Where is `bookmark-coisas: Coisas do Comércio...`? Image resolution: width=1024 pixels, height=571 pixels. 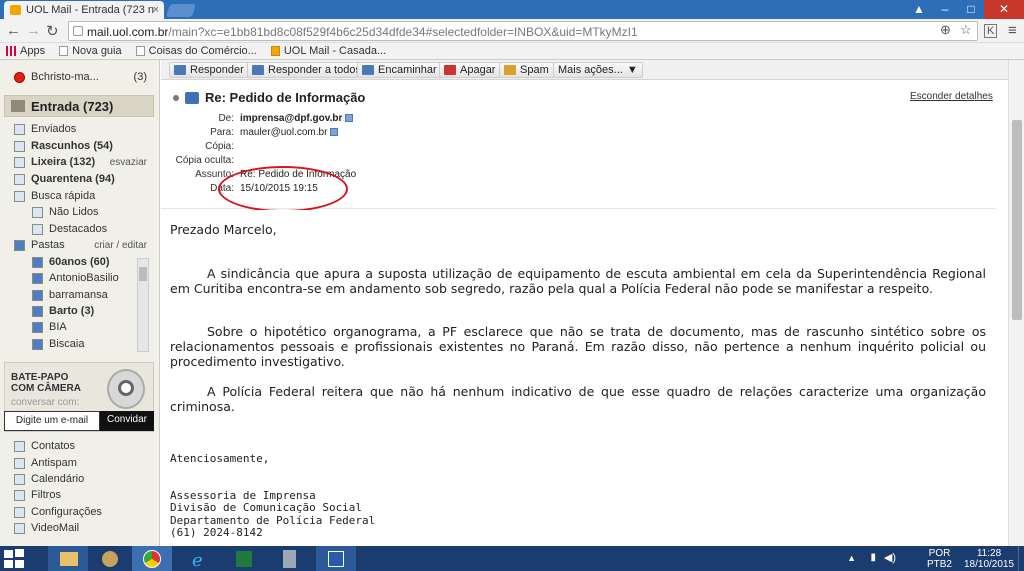 bookmark-coisas: Coisas do Comércio... is located at coordinates (196, 51).